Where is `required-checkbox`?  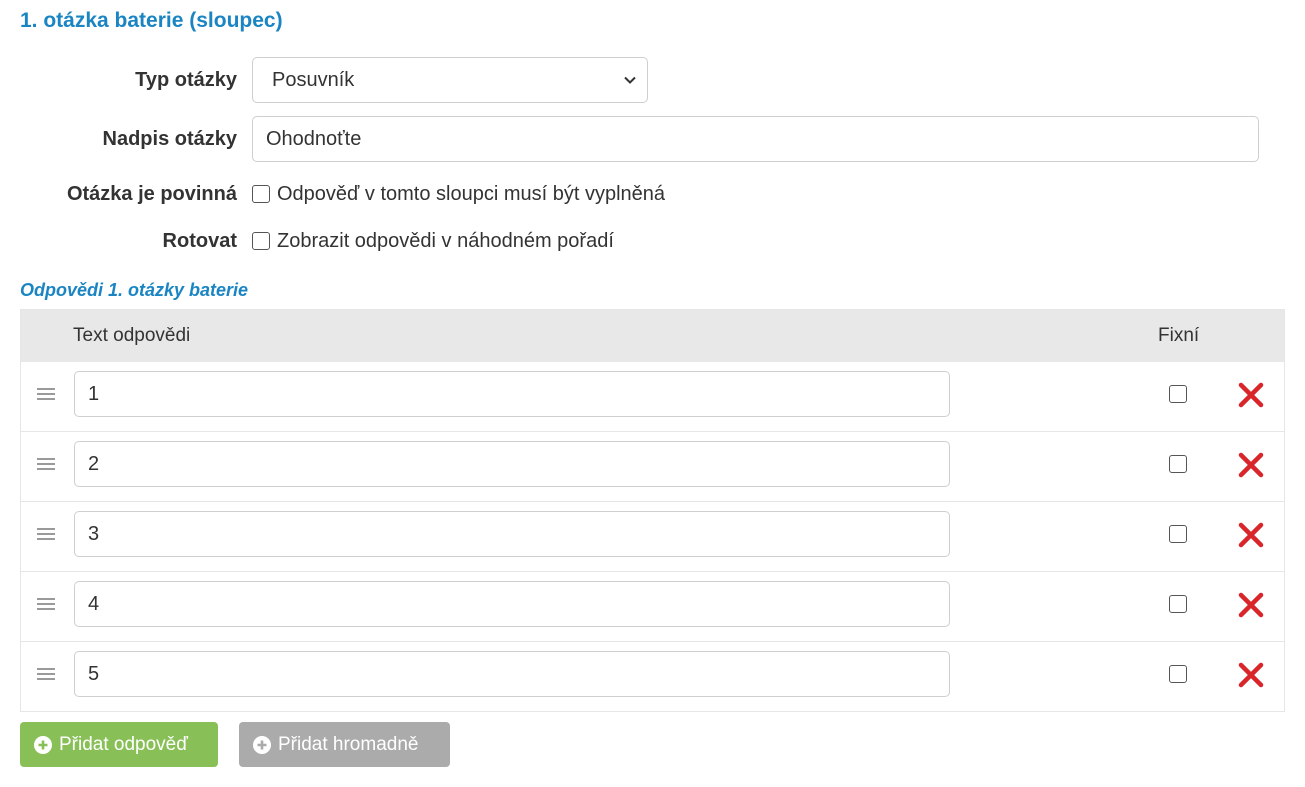
required-checkbox is located at coordinates (261, 194).